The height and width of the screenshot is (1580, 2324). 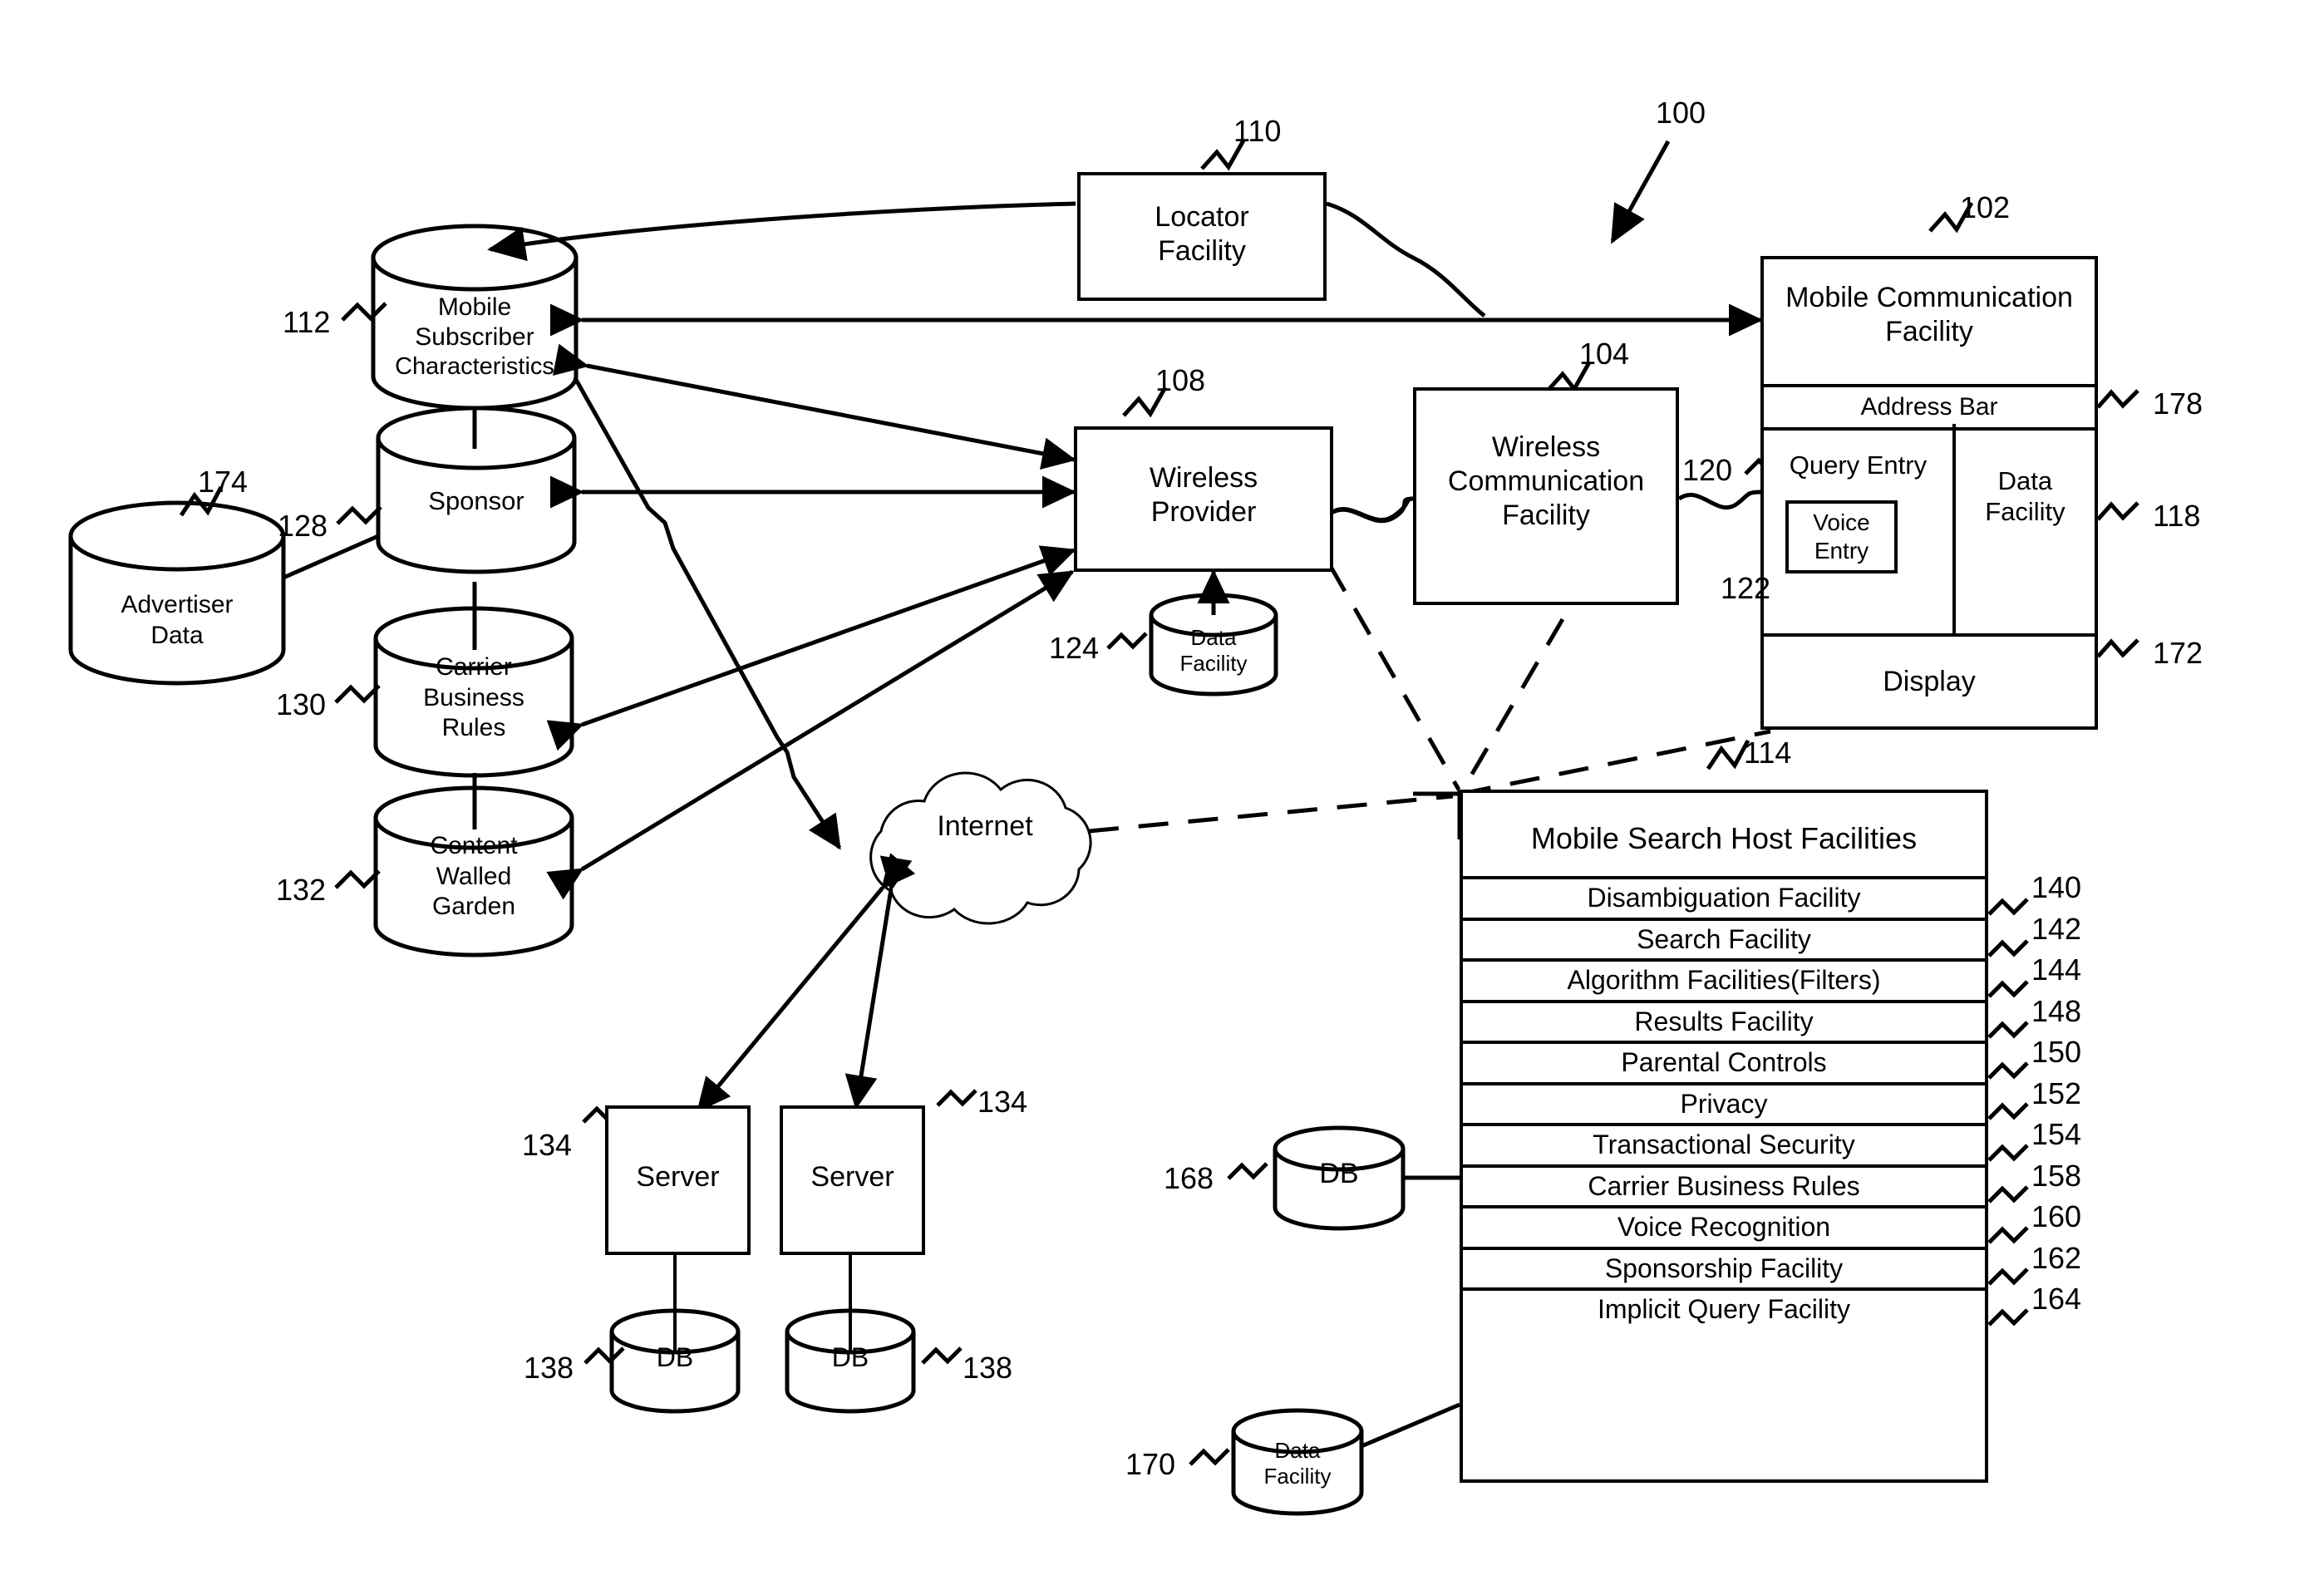 I want to click on host-db-label: DB, so click(x=1339, y=1173).